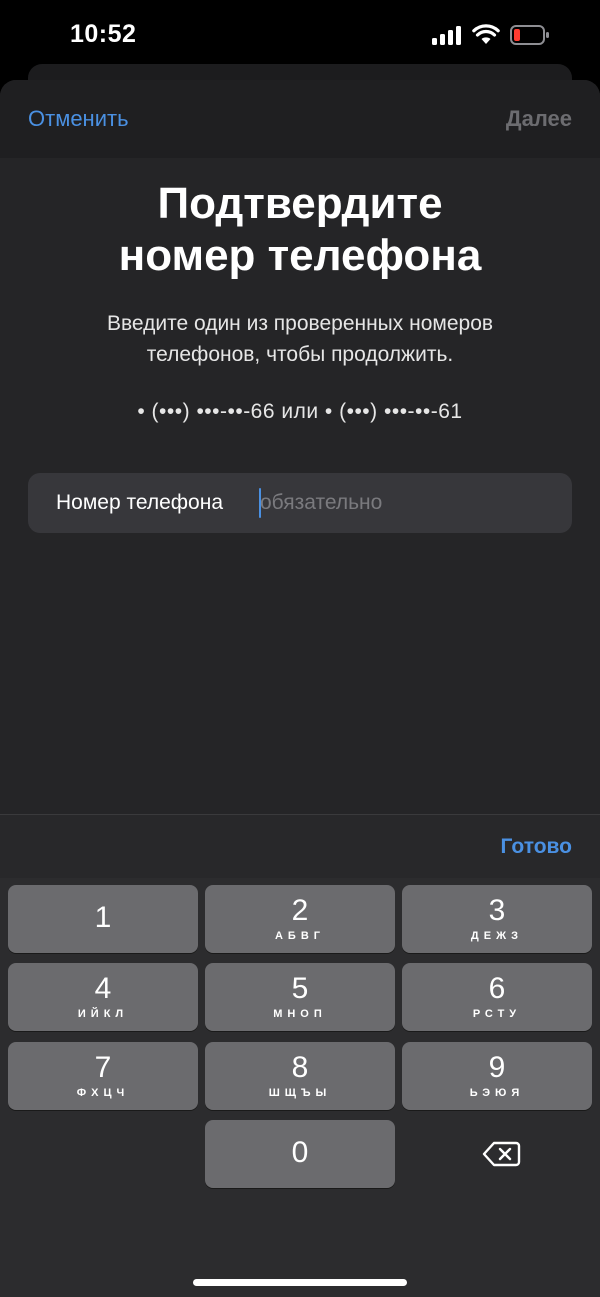 This screenshot has height=1297, width=600. Describe the element at coordinates (300, 354) in the screenshot. I see `subtitle-line2: телефонов, чтобы продолжить.` at that location.